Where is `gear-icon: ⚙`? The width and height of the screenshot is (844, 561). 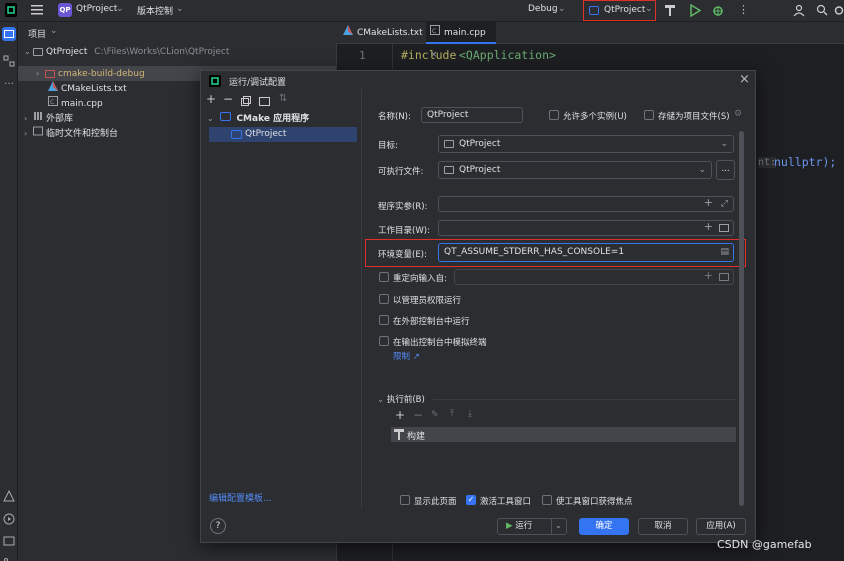 gear-icon: ⚙ is located at coordinates (738, 114).